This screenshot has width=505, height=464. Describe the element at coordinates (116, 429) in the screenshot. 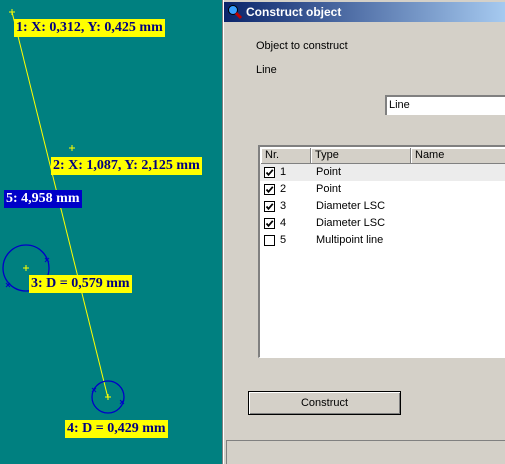

I see `diameter-4-label: 4: D = 0,429 mm` at that location.